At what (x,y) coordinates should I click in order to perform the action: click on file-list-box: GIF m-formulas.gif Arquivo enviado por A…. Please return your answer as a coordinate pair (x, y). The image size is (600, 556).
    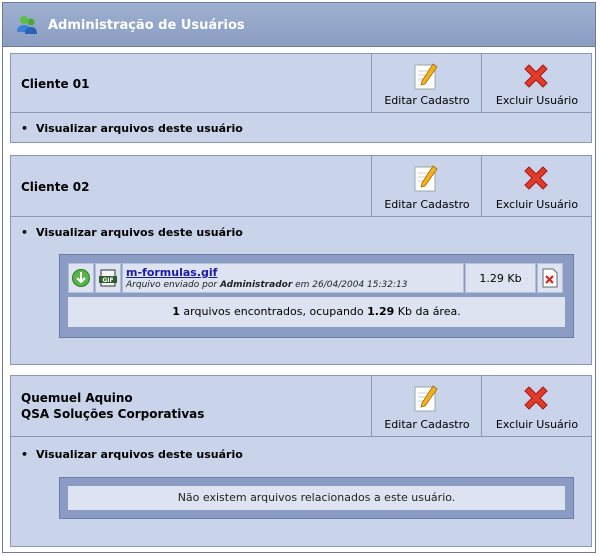
    Looking at the image, I should click on (316, 296).